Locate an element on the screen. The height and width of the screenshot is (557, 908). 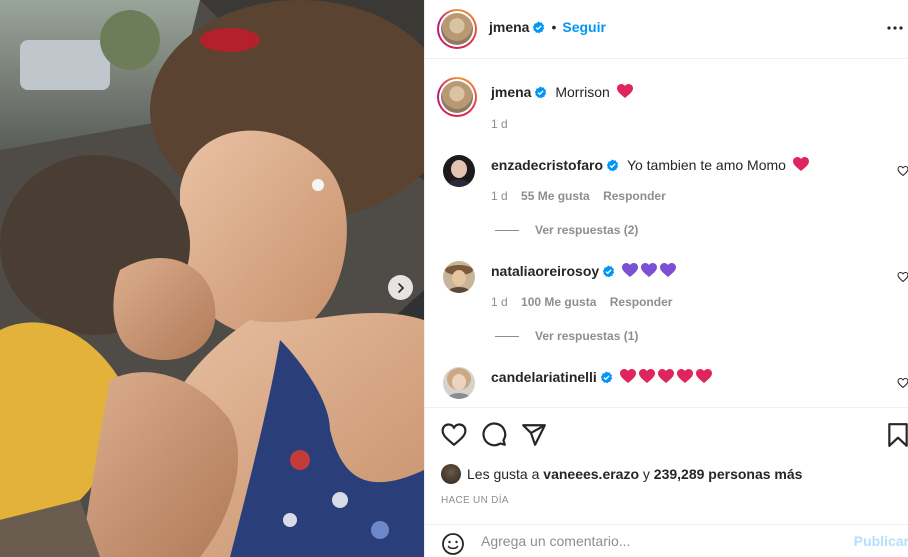
comment-2: nataliaoreirosoy is located at coordinates (584, 271).